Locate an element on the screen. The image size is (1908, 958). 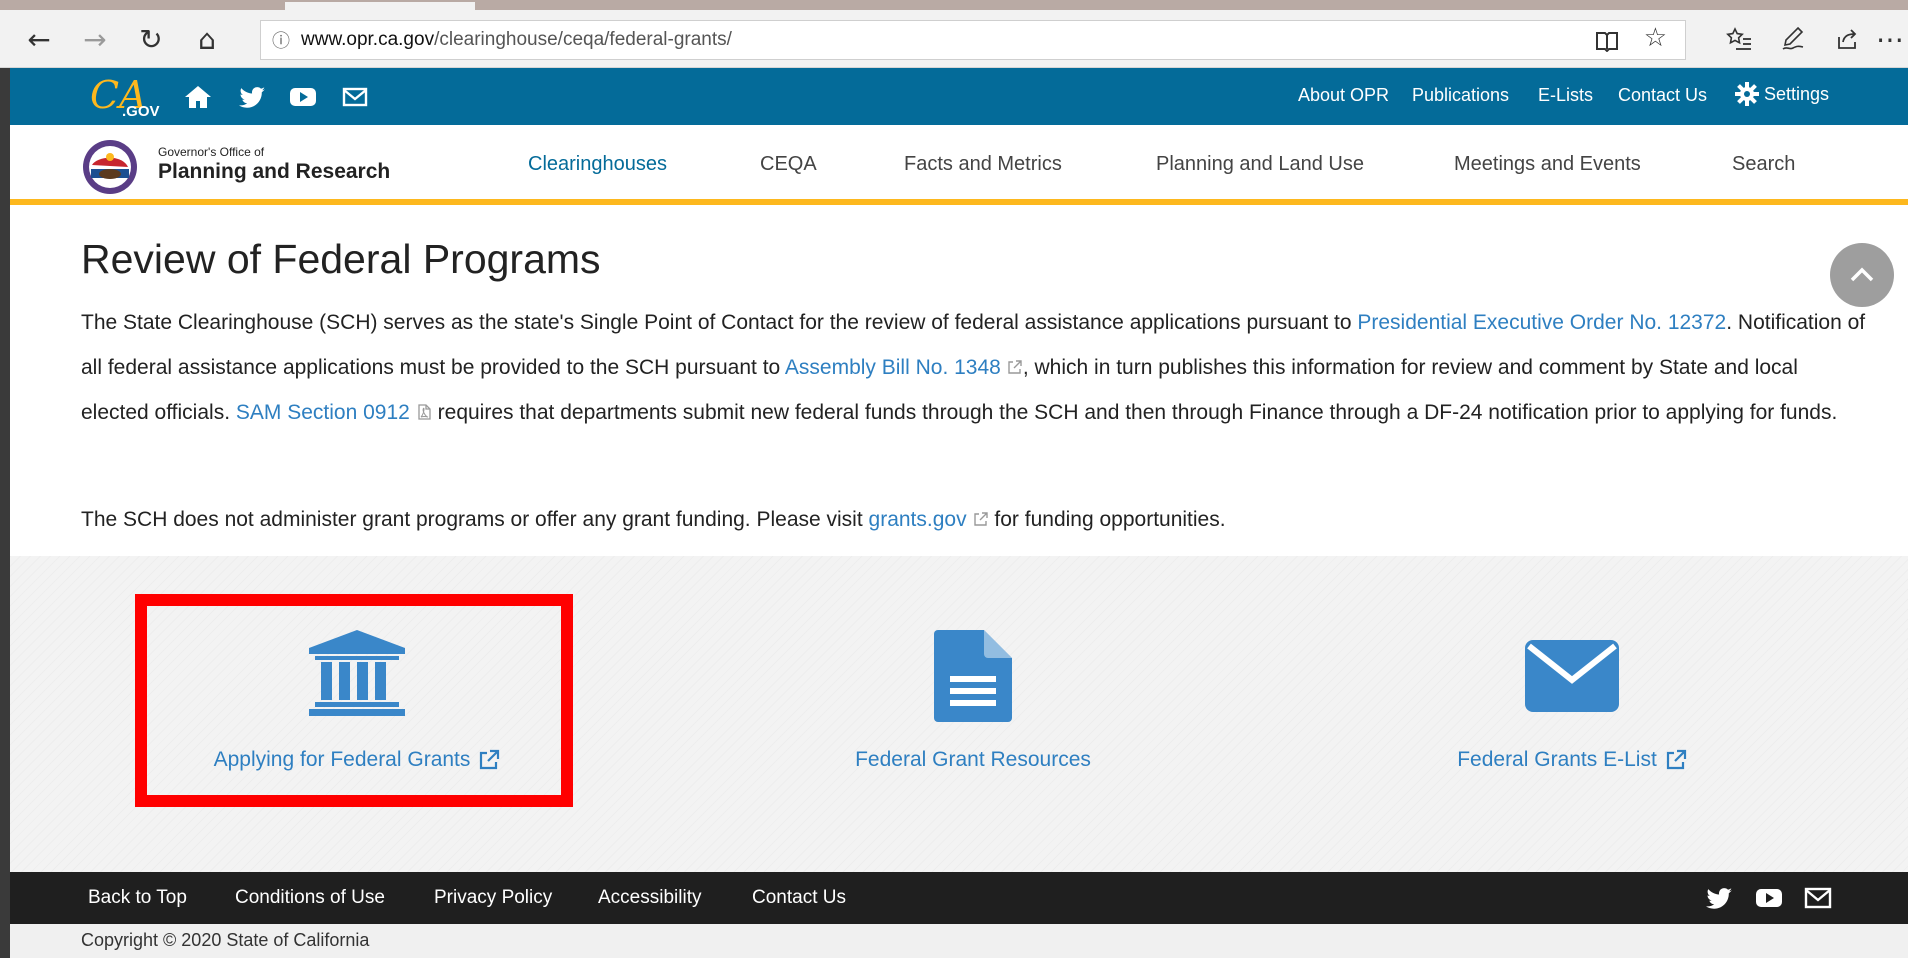
document-icon is located at coordinates (973, 676).